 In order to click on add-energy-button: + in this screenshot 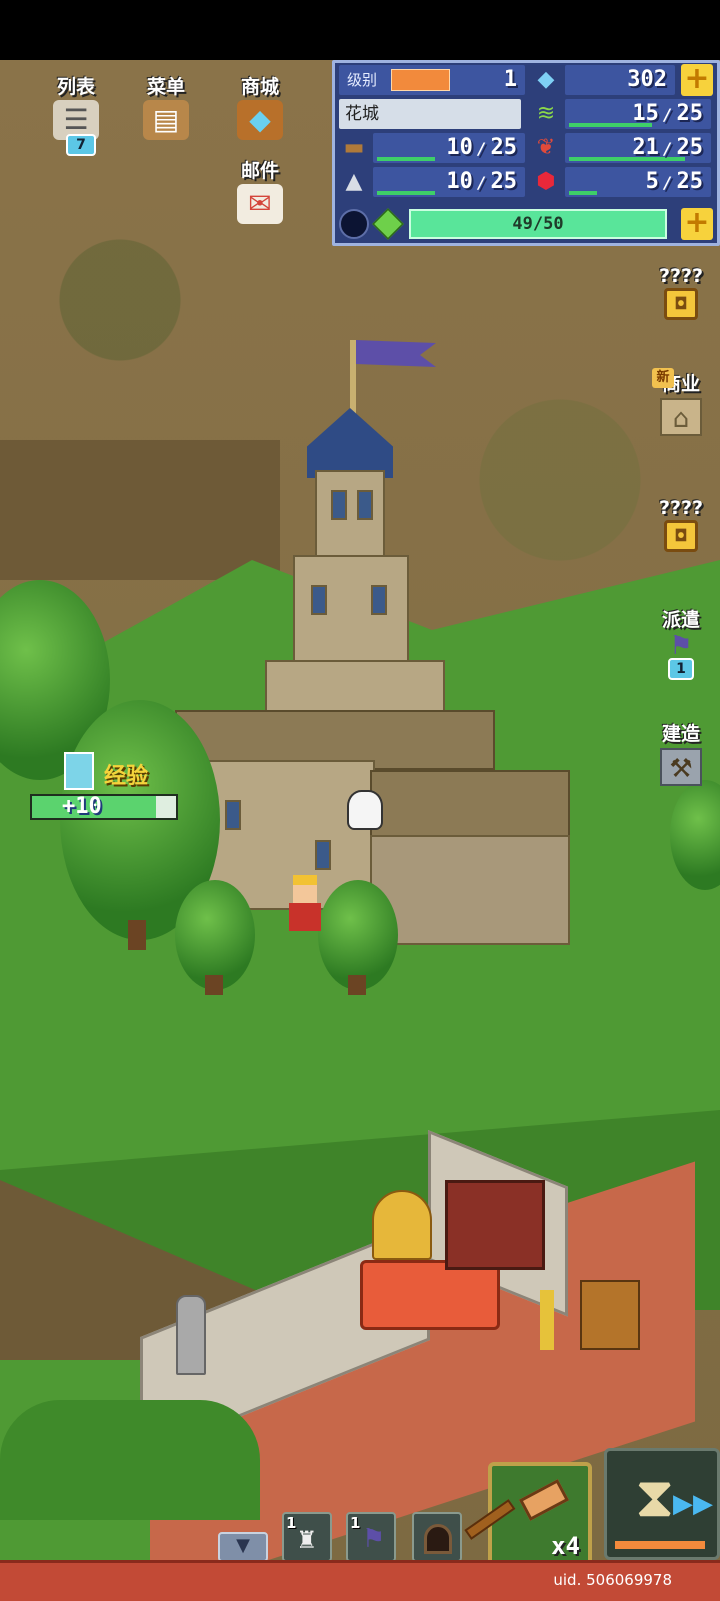, I will do `click(697, 224)`.